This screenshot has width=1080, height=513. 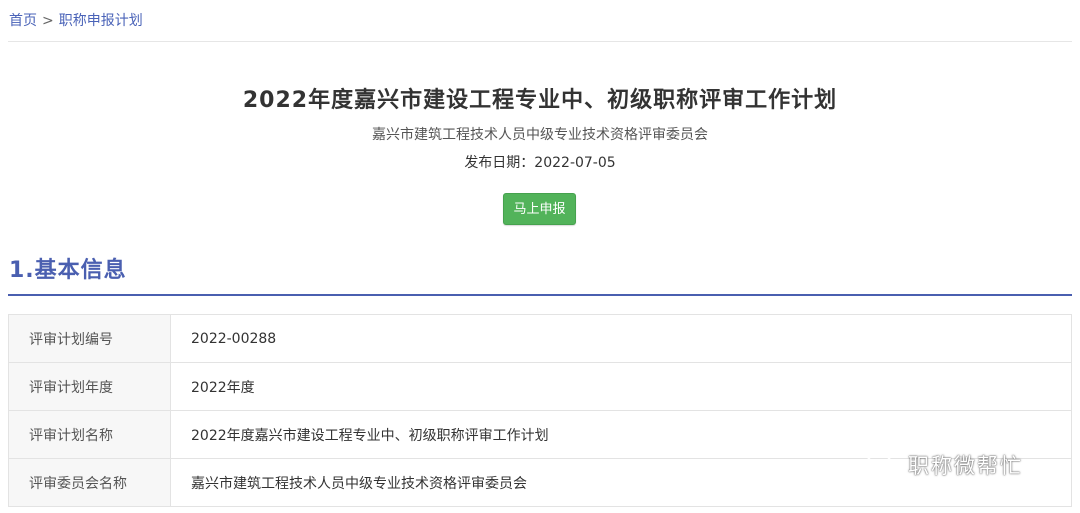 I want to click on breadcrumb-divider, so click(x=540, y=41).